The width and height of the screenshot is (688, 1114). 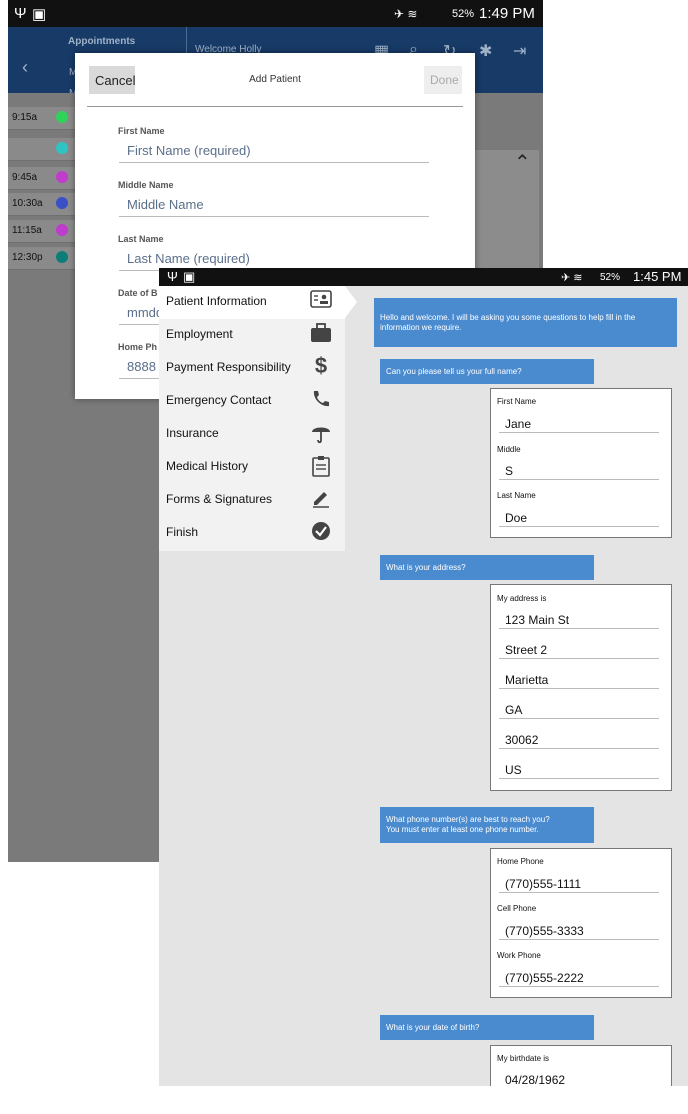 What do you see at coordinates (27, 203) in the screenshot?
I see `time-label: 10:30a` at bounding box center [27, 203].